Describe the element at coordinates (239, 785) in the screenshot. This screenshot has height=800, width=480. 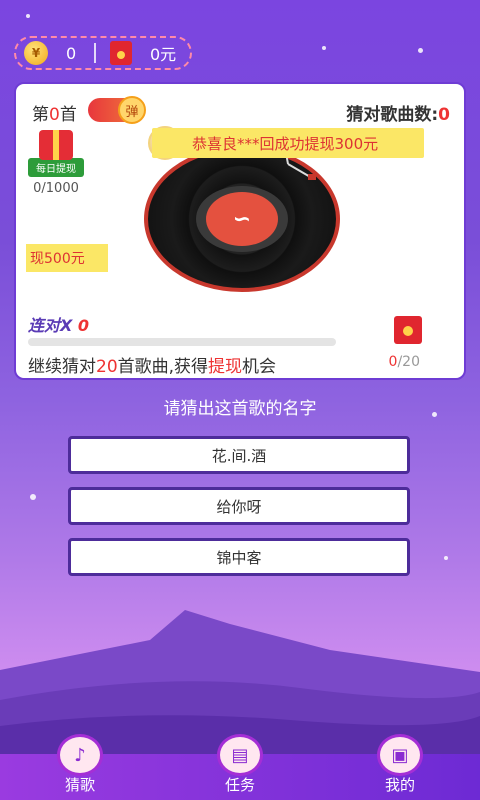
I see `nav-label: 任务` at that location.